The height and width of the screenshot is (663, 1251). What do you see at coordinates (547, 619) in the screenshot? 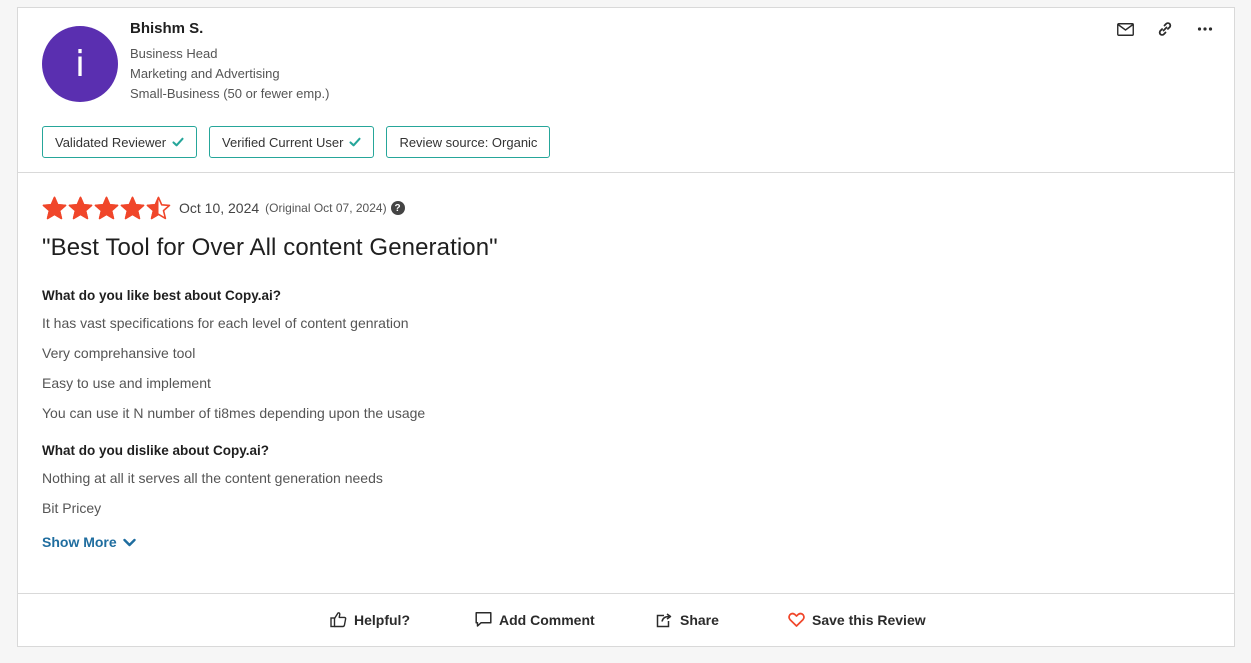
I see `add-comment-label: Add Comment` at bounding box center [547, 619].